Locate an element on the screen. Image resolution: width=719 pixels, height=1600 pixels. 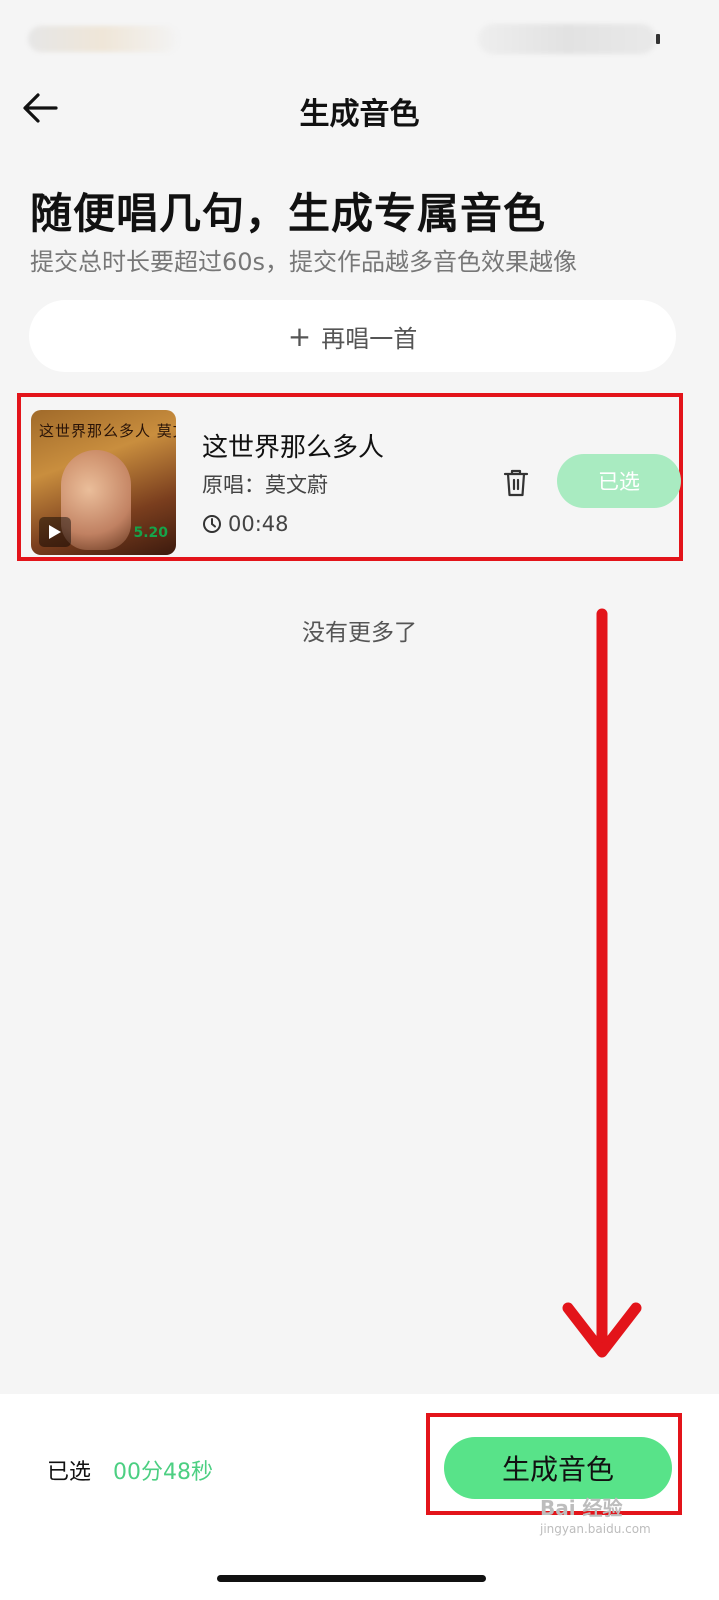
status-bar-time-blurred is located at coordinates (103, 39).